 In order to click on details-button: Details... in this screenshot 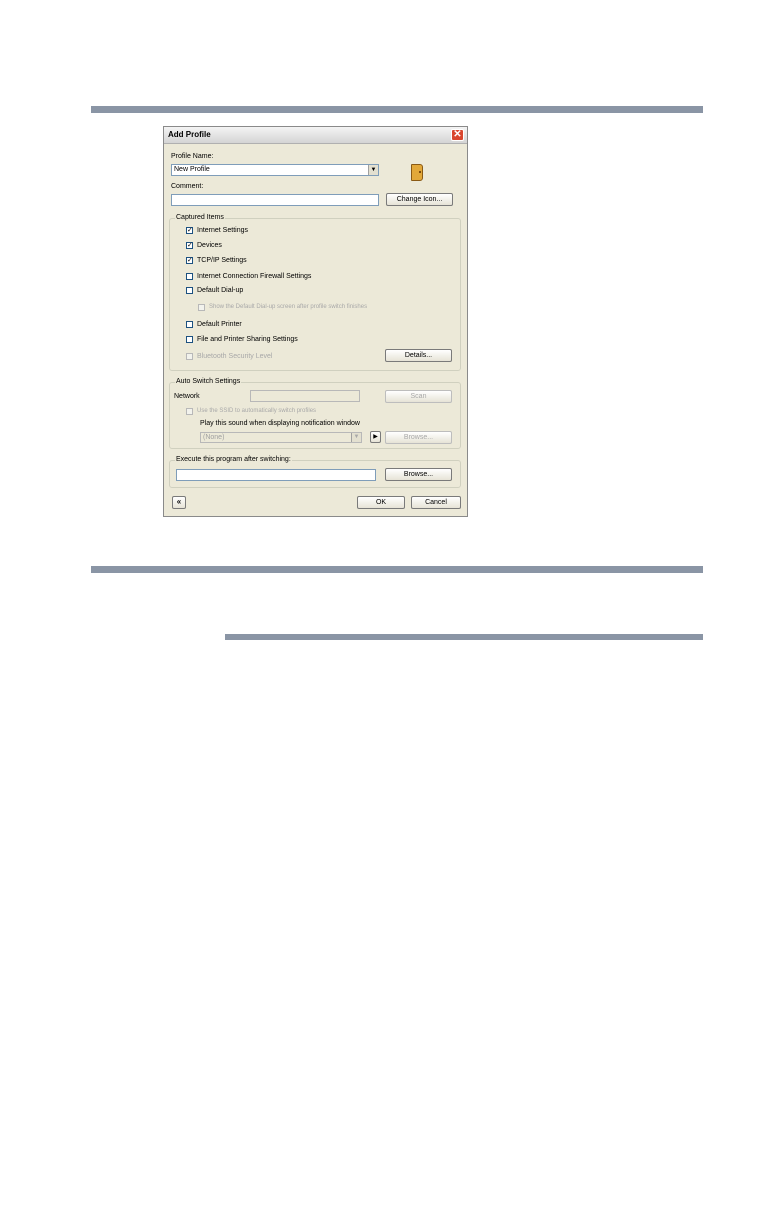, I will do `click(418, 355)`.